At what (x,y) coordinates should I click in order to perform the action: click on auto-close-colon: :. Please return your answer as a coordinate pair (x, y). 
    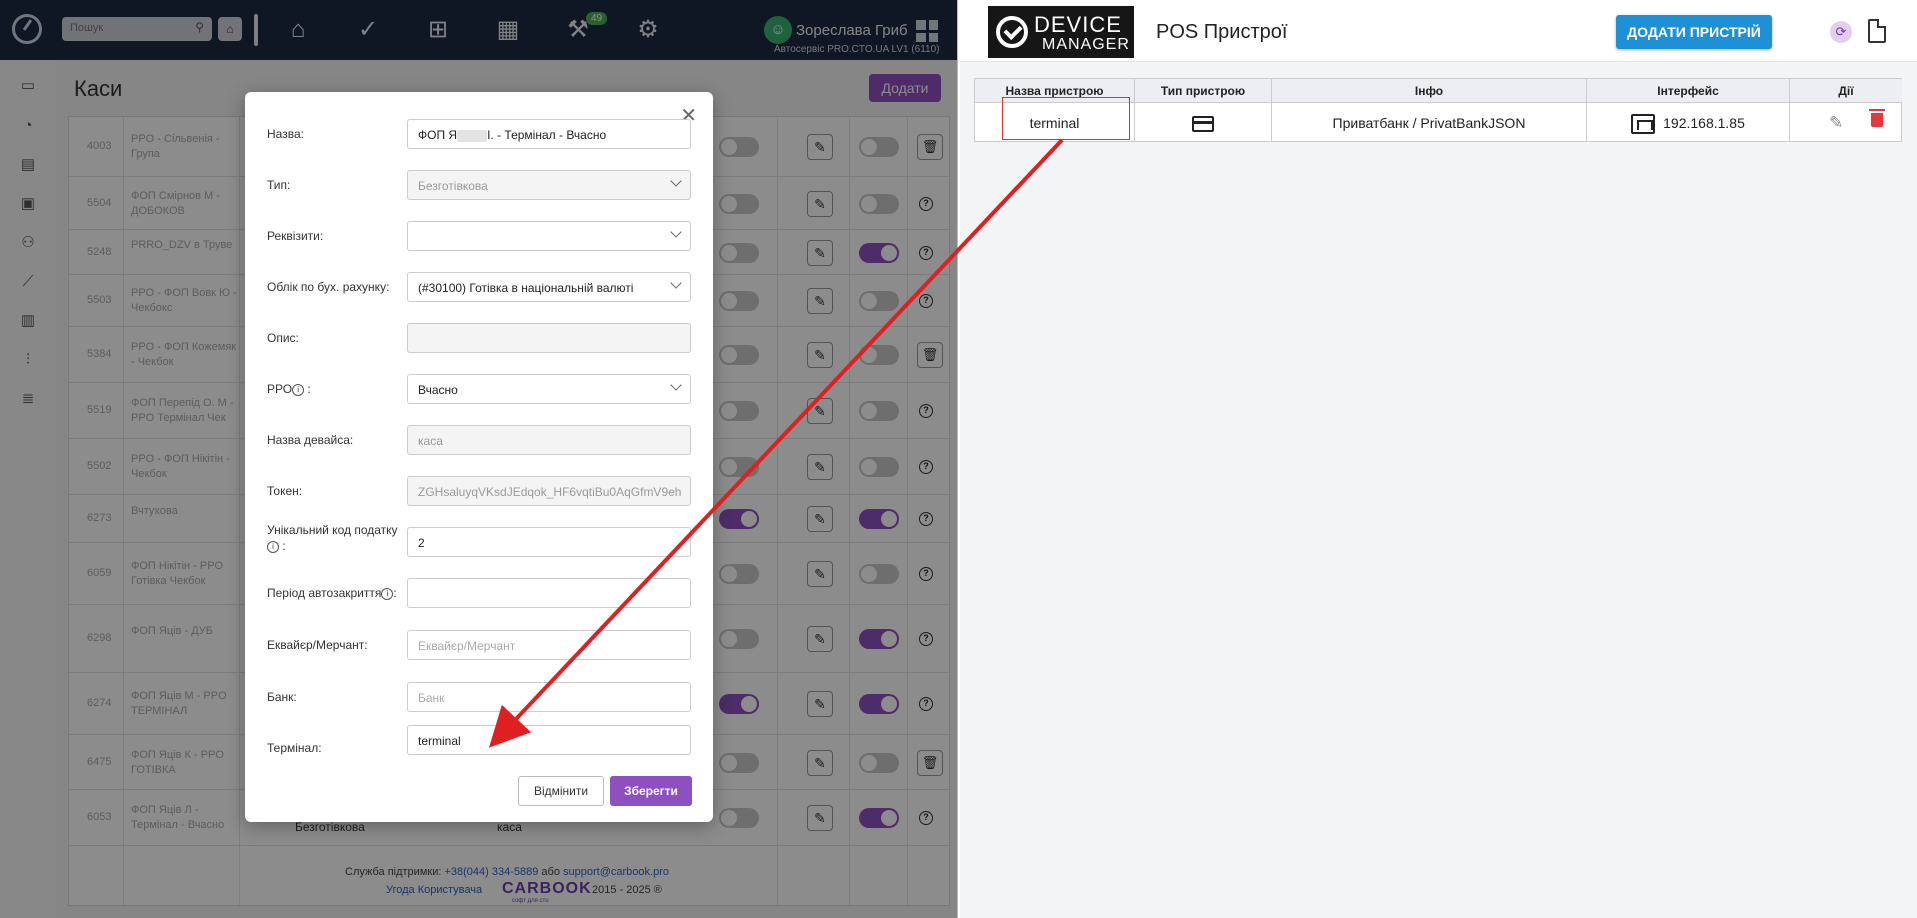
    Looking at the image, I should click on (395, 593).